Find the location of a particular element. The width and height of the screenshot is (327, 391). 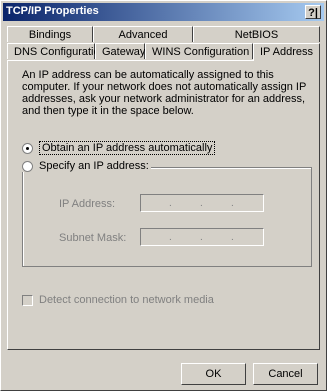

ok-button: OK is located at coordinates (213, 374).